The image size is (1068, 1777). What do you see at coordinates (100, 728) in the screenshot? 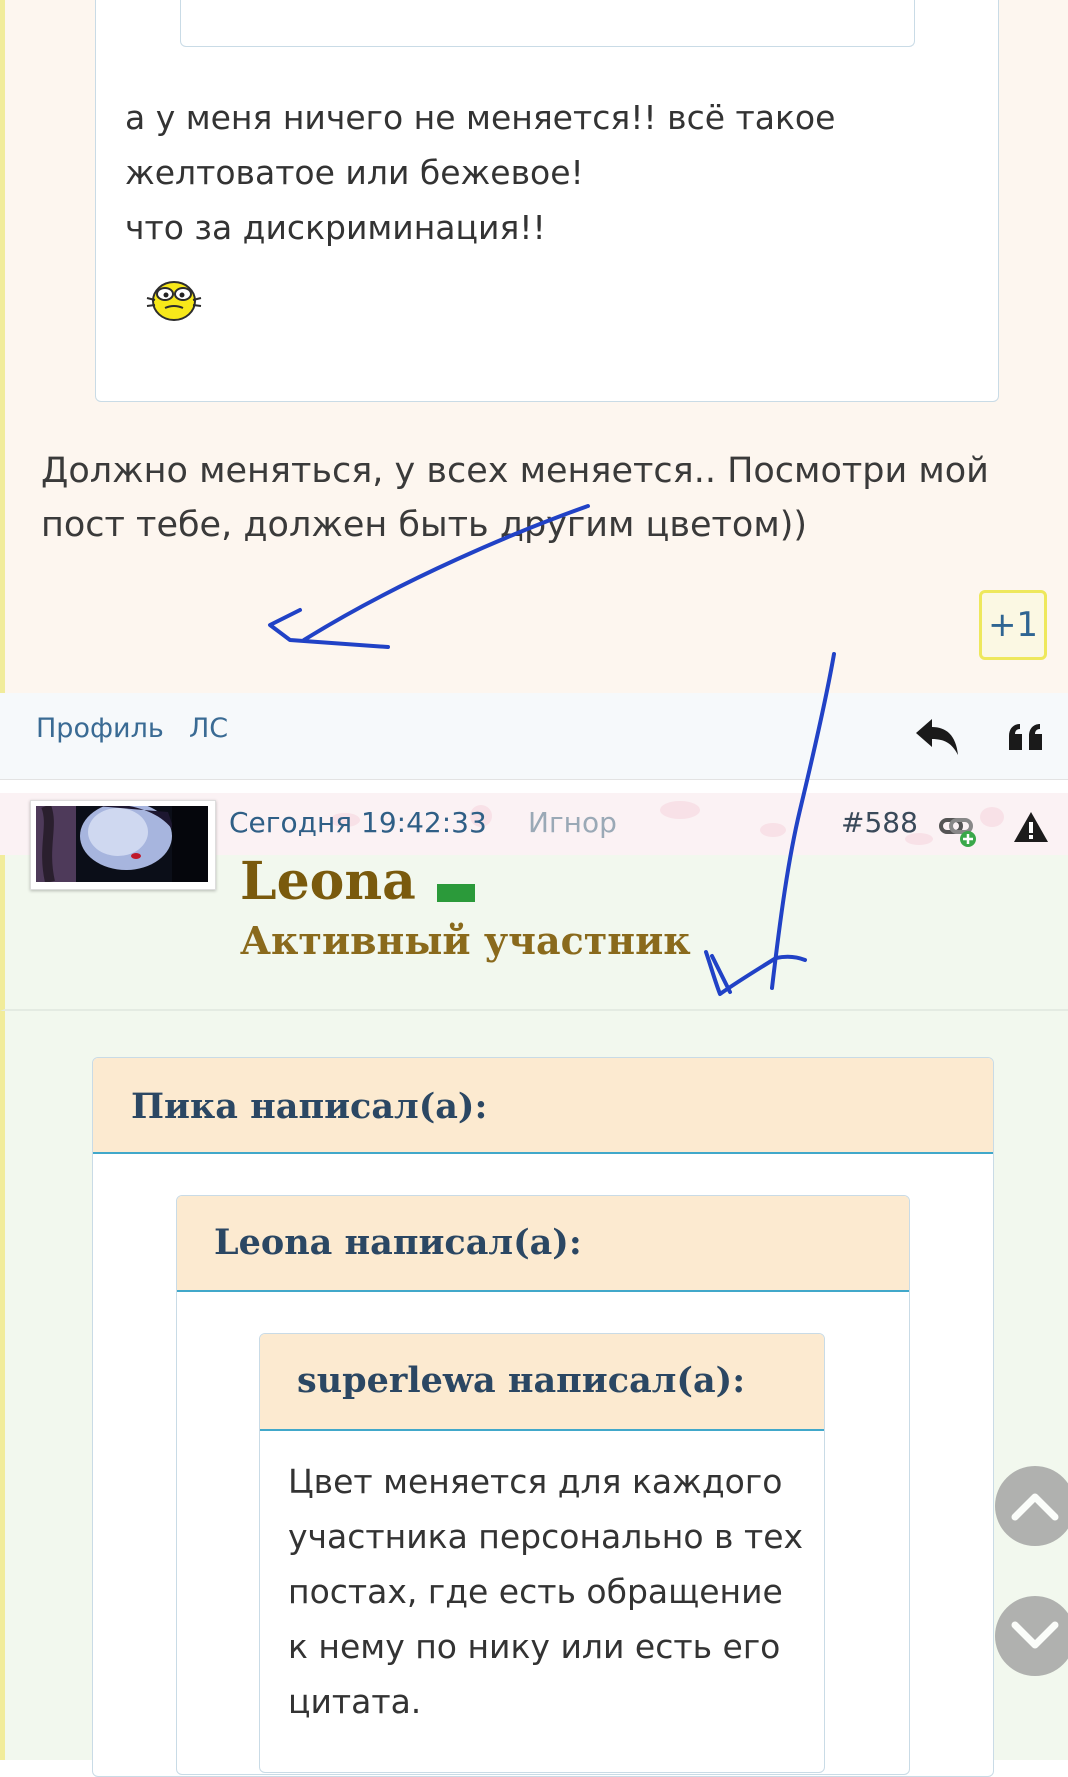
I see `profile-link: Профиль` at bounding box center [100, 728].